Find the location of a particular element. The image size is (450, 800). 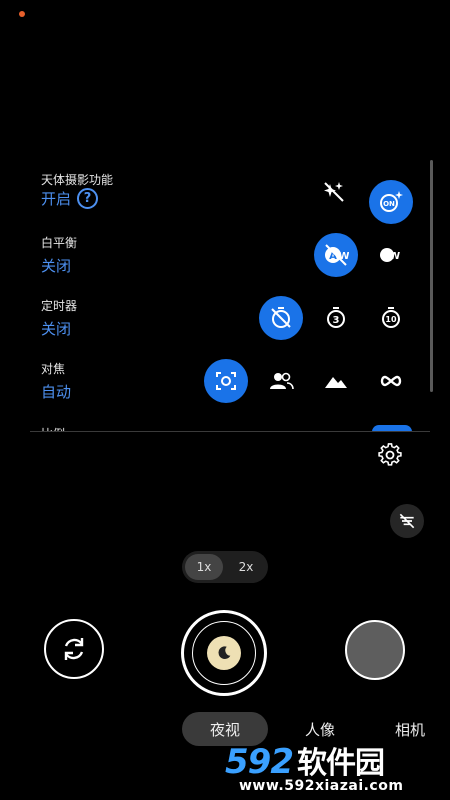

awb-off-icon: AW is located at coordinates (336, 255).